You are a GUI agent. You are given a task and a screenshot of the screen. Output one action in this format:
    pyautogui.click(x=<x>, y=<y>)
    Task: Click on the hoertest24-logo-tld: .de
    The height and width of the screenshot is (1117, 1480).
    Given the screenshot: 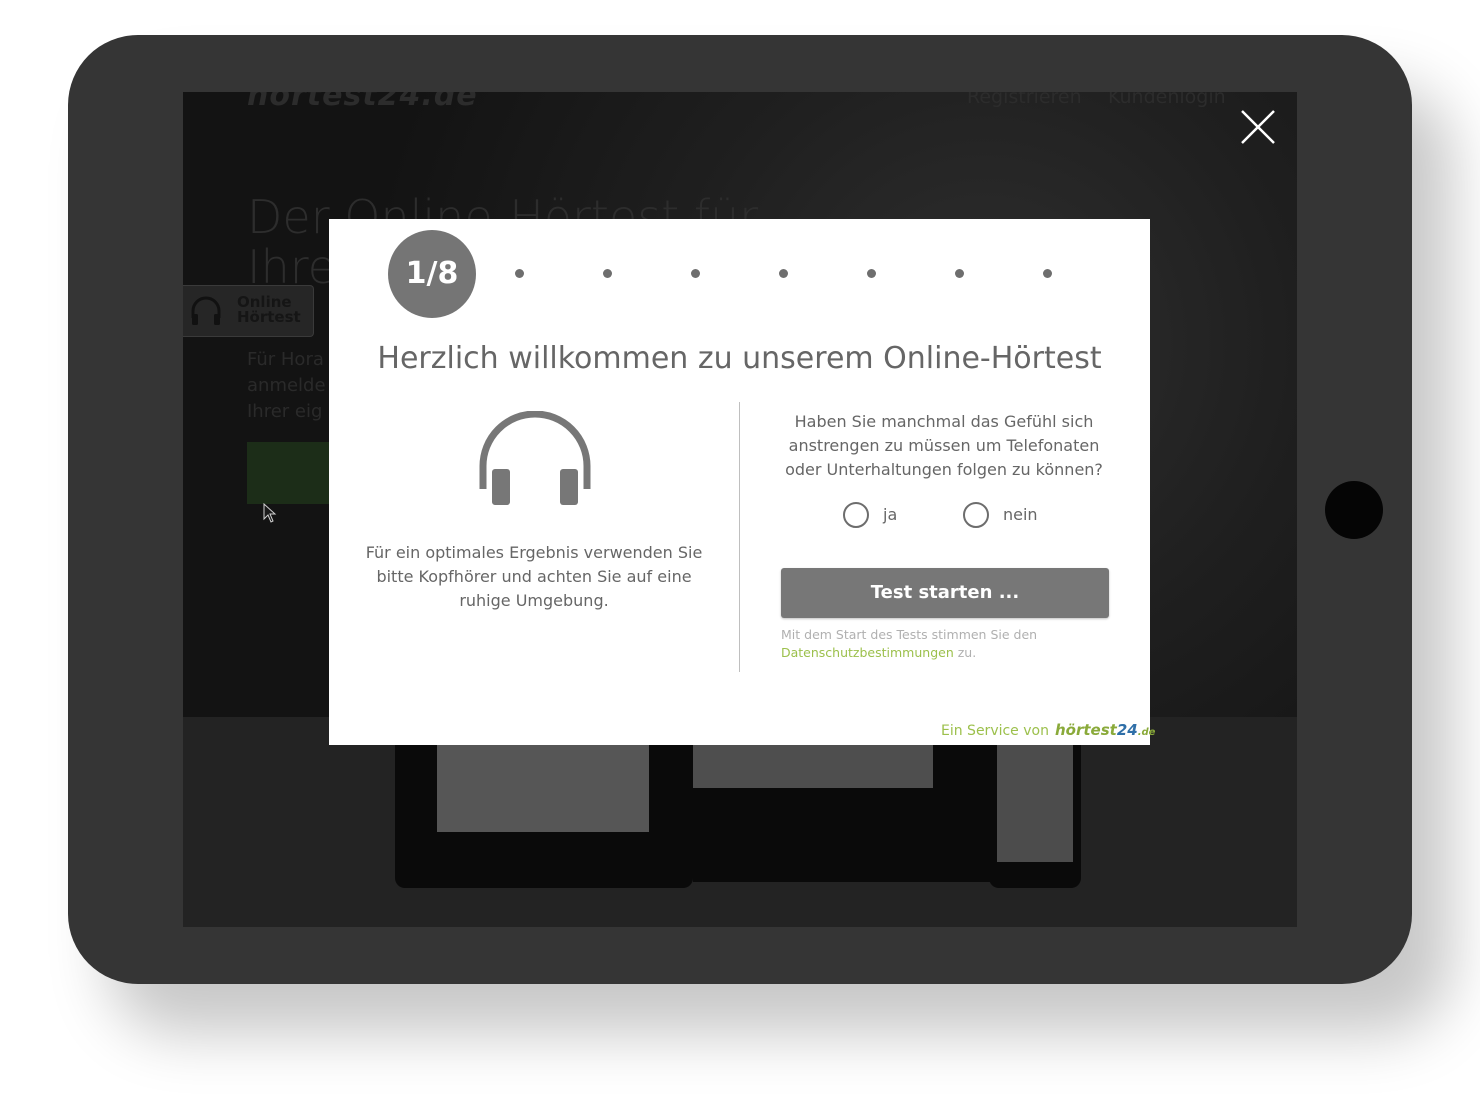 What is the action you would take?
    pyautogui.click(x=1146, y=732)
    